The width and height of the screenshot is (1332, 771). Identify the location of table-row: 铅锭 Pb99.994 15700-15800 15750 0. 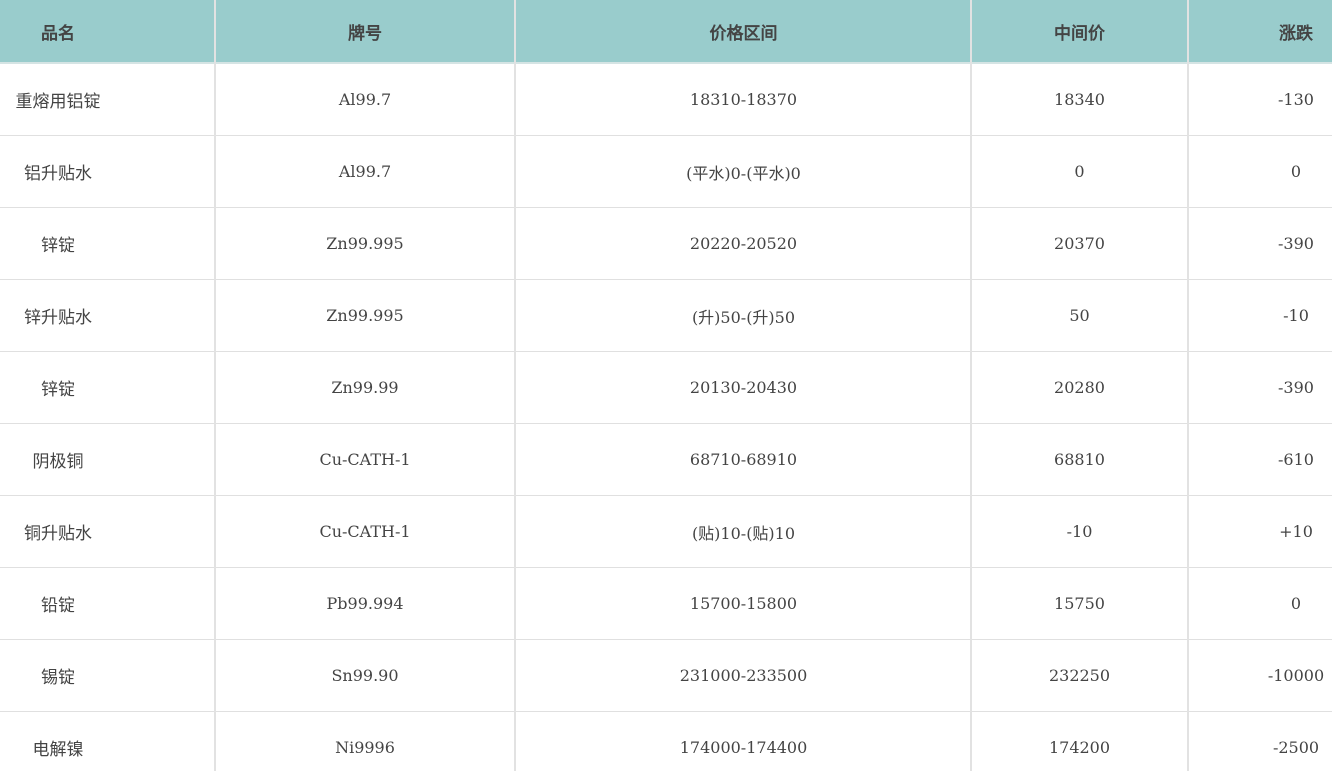
(666, 604).